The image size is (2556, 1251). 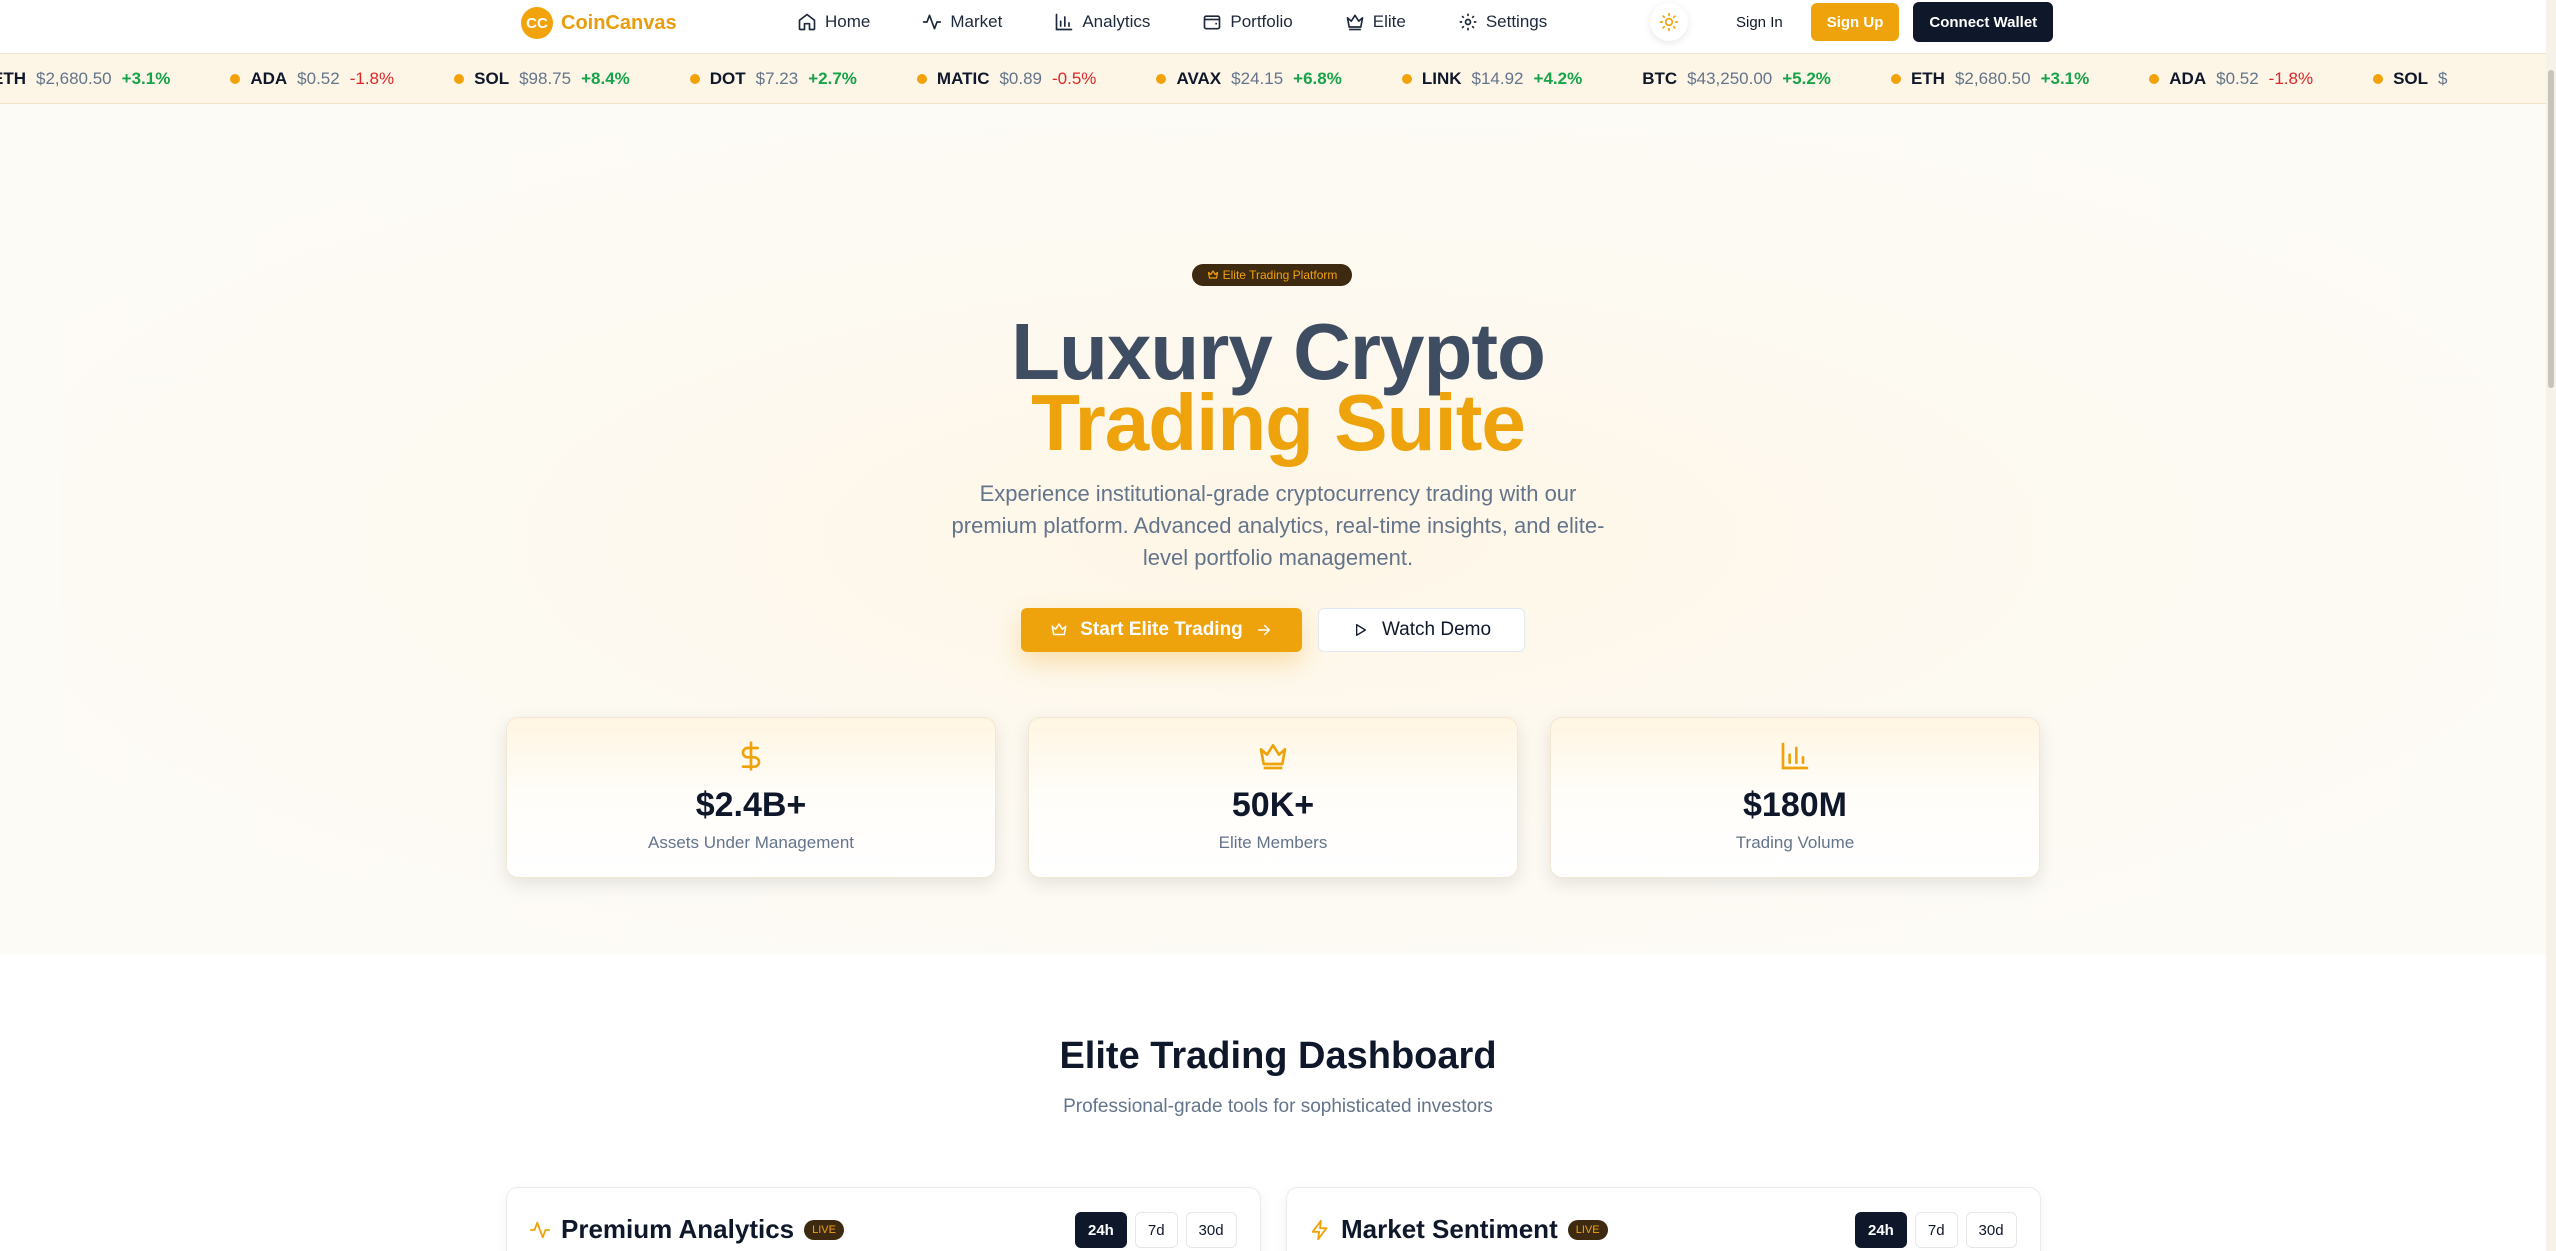 I want to click on premium-analytics-panel: Premium Analytics LIVE 24h 7d 30d, so click(x=883, y=1219).